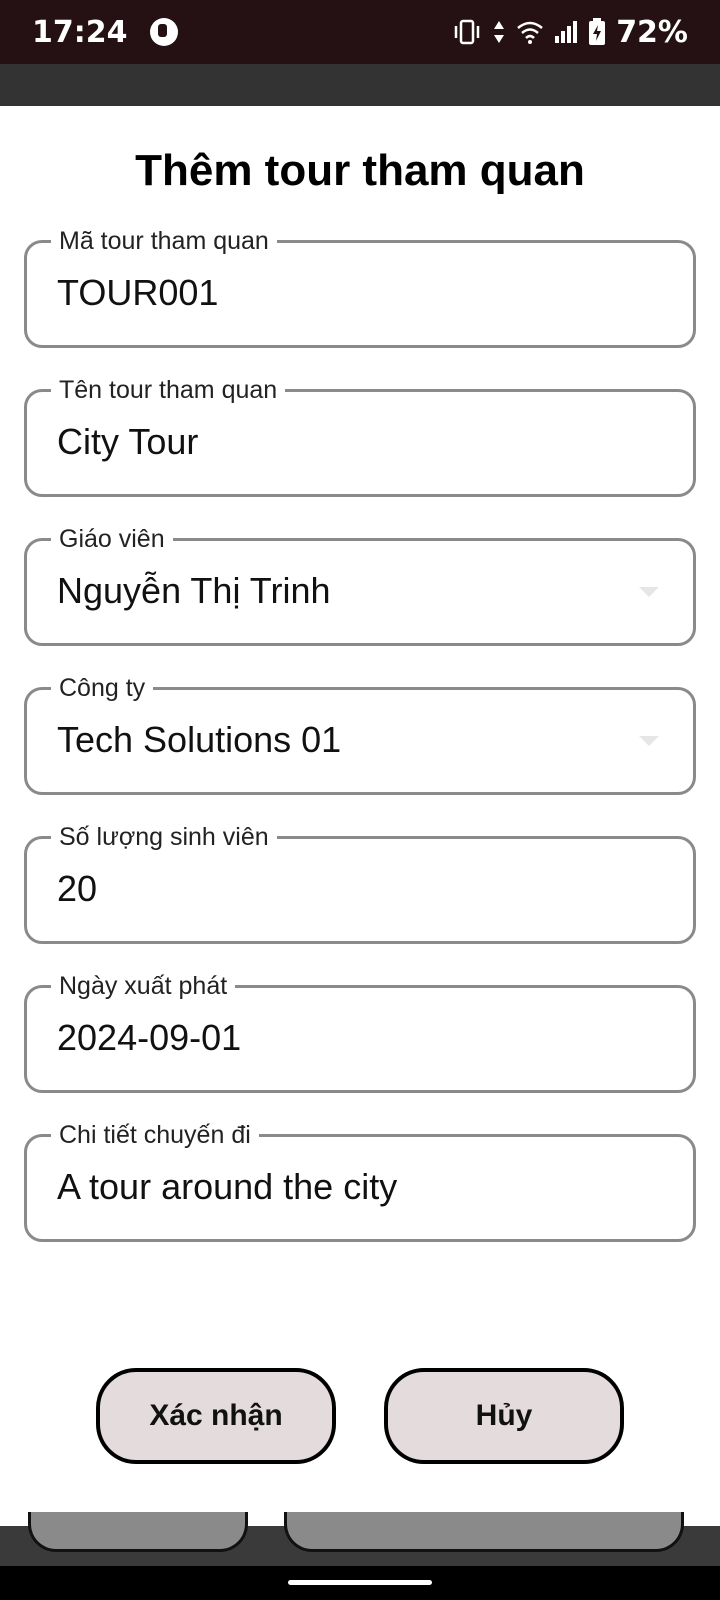  I want to click on status-bar: 17:24 72%, so click(360, 32).